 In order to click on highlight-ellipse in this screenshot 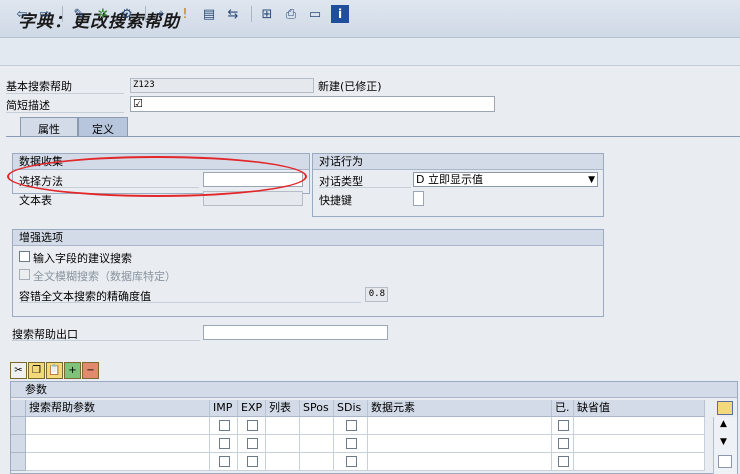, I will do `click(157, 176)`.